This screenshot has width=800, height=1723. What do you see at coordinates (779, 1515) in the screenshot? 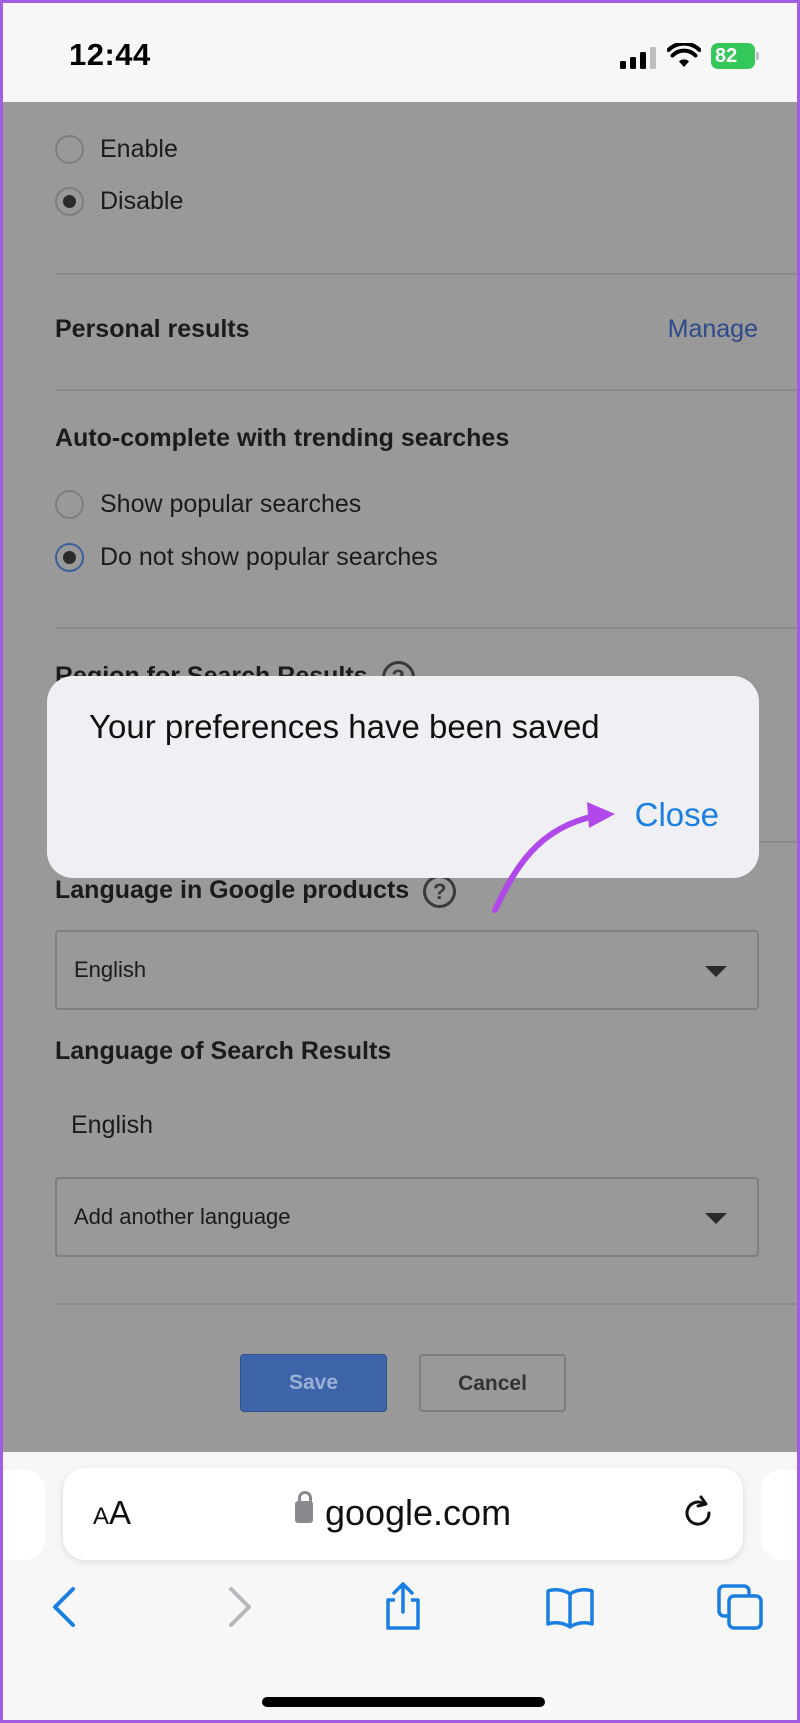
I see `next-tab-card` at bounding box center [779, 1515].